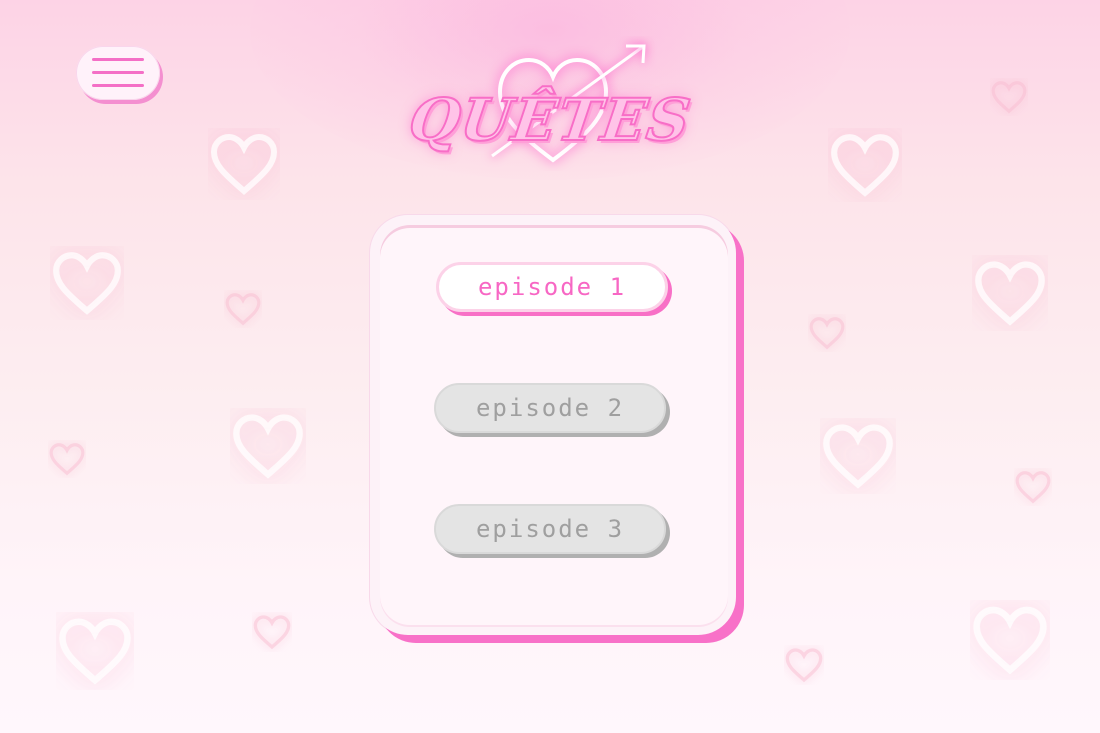  I want to click on episode-2-button: episode 2, so click(550, 408).